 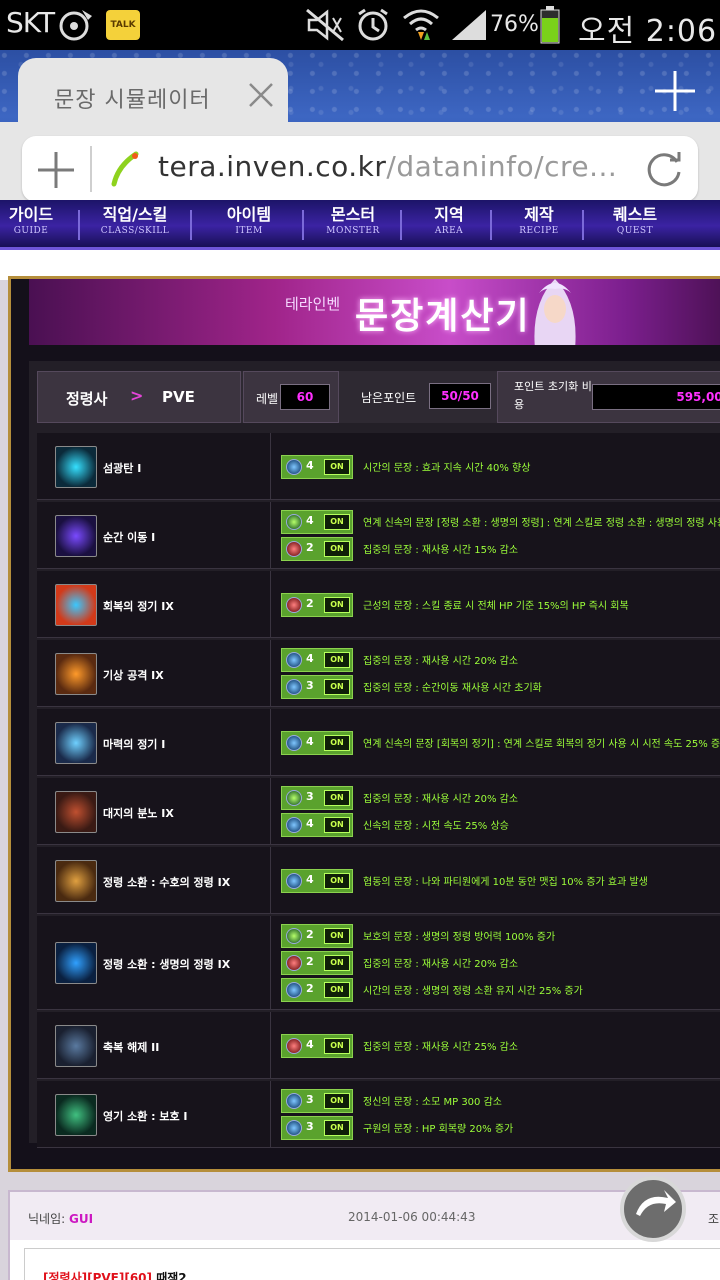 What do you see at coordinates (539, 222) in the screenshot?
I see `nav-item-recipe: 제작 RECIPE` at bounding box center [539, 222].